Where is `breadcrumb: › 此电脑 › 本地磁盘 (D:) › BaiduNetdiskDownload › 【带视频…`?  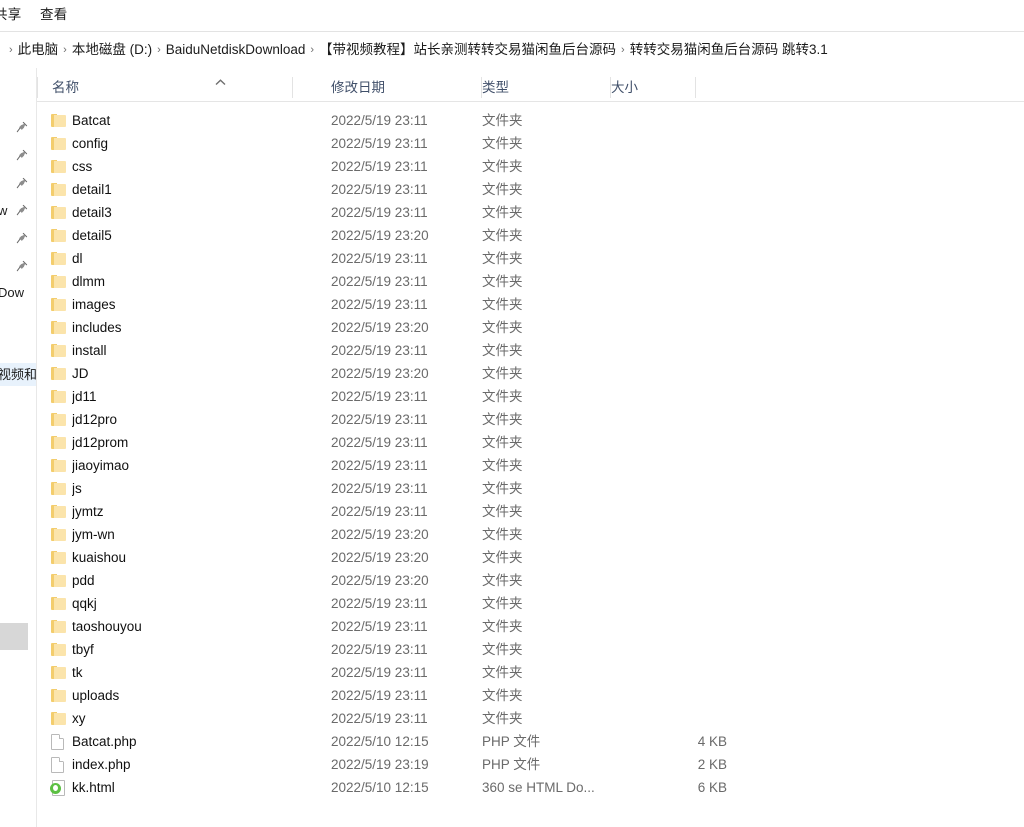 breadcrumb: › 此电脑 › 本地磁盘 (D:) › BaiduNetdiskDownload › 【带视频… is located at coordinates (416, 50).